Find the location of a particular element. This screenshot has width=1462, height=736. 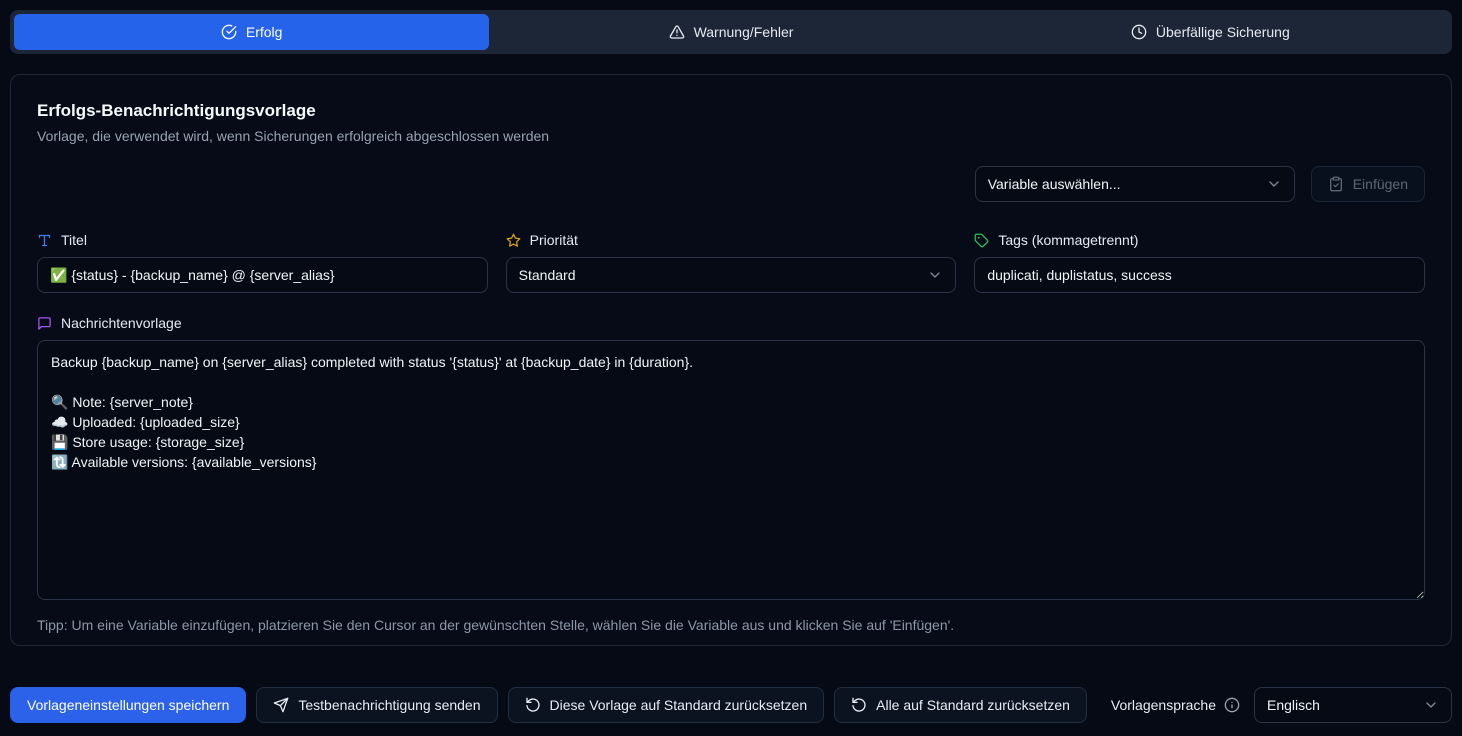

tags-input is located at coordinates (1199, 275).